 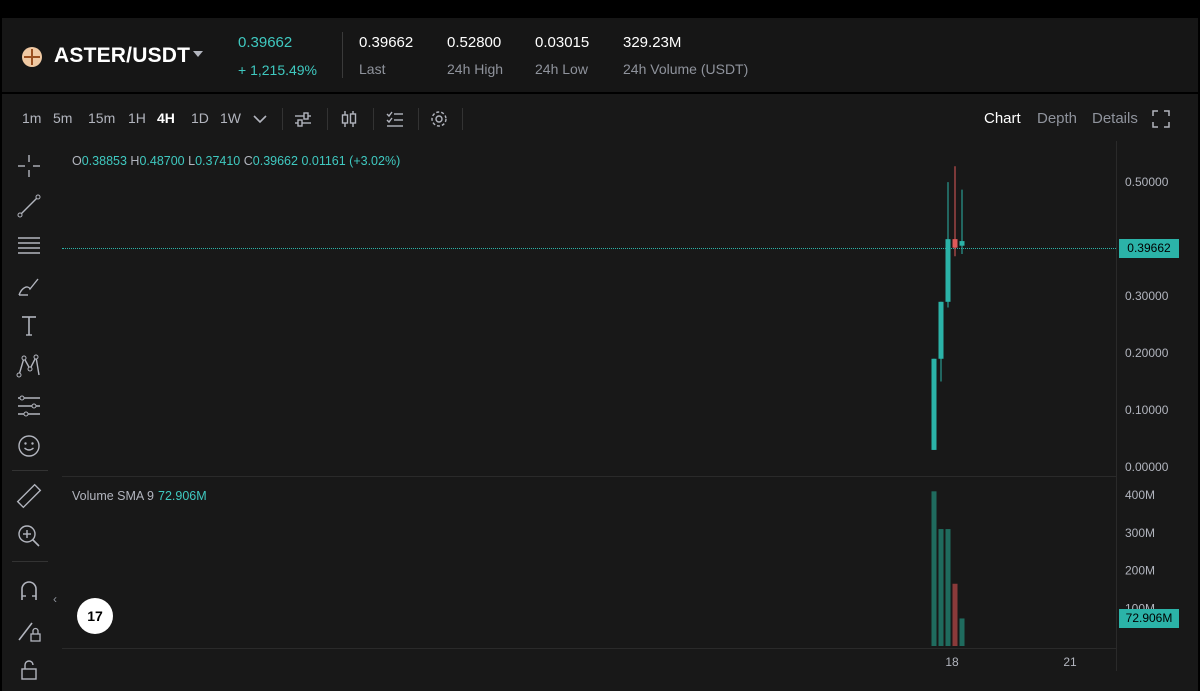 What do you see at coordinates (55, 599) in the screenshot?
I see `collapse-toolbar-icon: ‹` at bounding box center [55, 599].